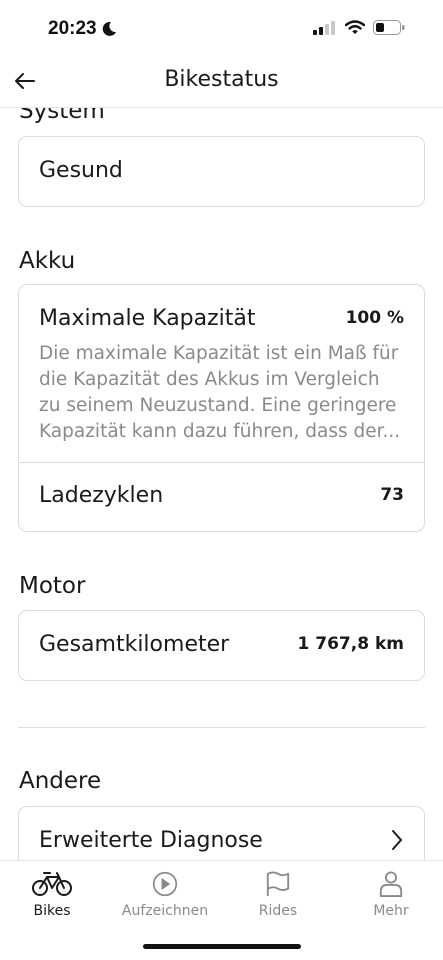  I want to click on tab-mehr: Mehr, so click(389, 895).